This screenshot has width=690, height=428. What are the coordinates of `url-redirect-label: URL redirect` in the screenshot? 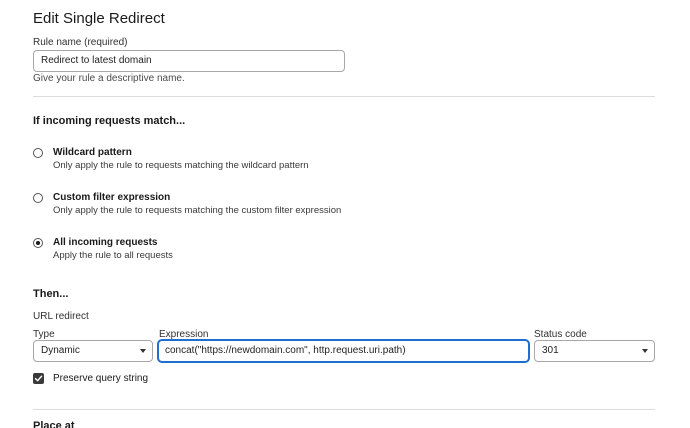 It's located at (61, 316).